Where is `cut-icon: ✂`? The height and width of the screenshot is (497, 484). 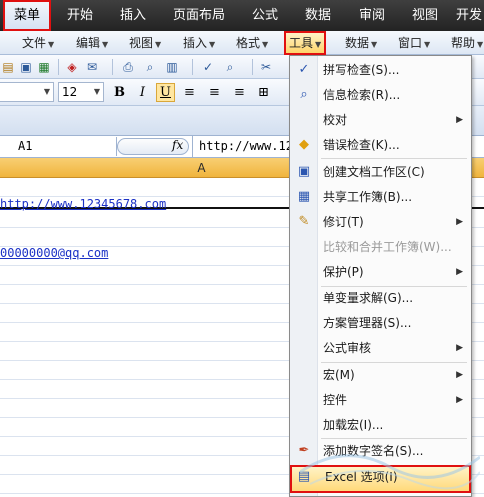
cut-icon: ✂ is located at coordinates (266, 67).